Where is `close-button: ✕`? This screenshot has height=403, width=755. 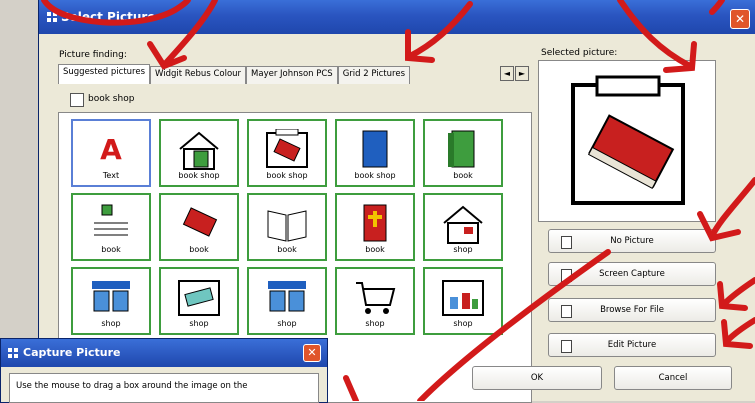 close-button: ✕ is located at coordinates (740, 19).